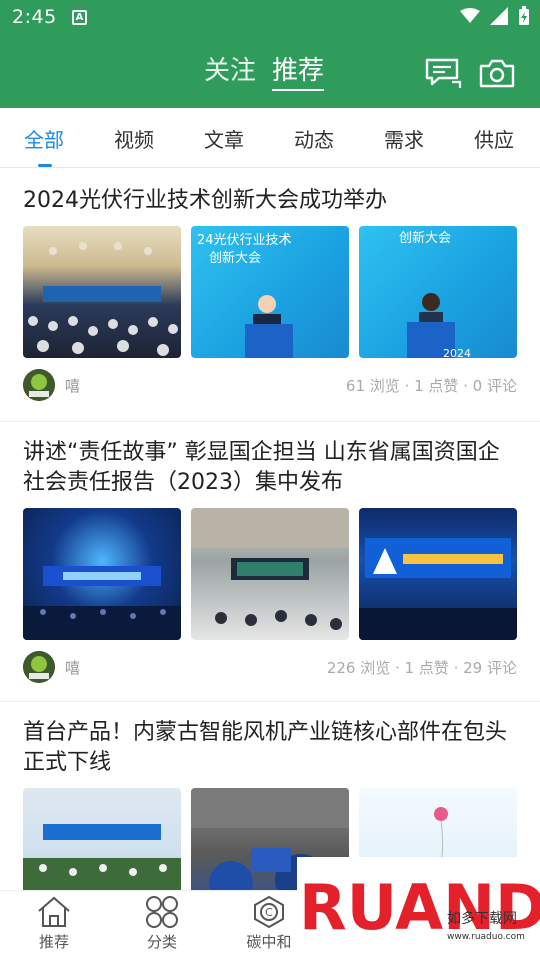 This screenshot has height=960, width=540. I want to click on camera-icon, so click(497, 73).